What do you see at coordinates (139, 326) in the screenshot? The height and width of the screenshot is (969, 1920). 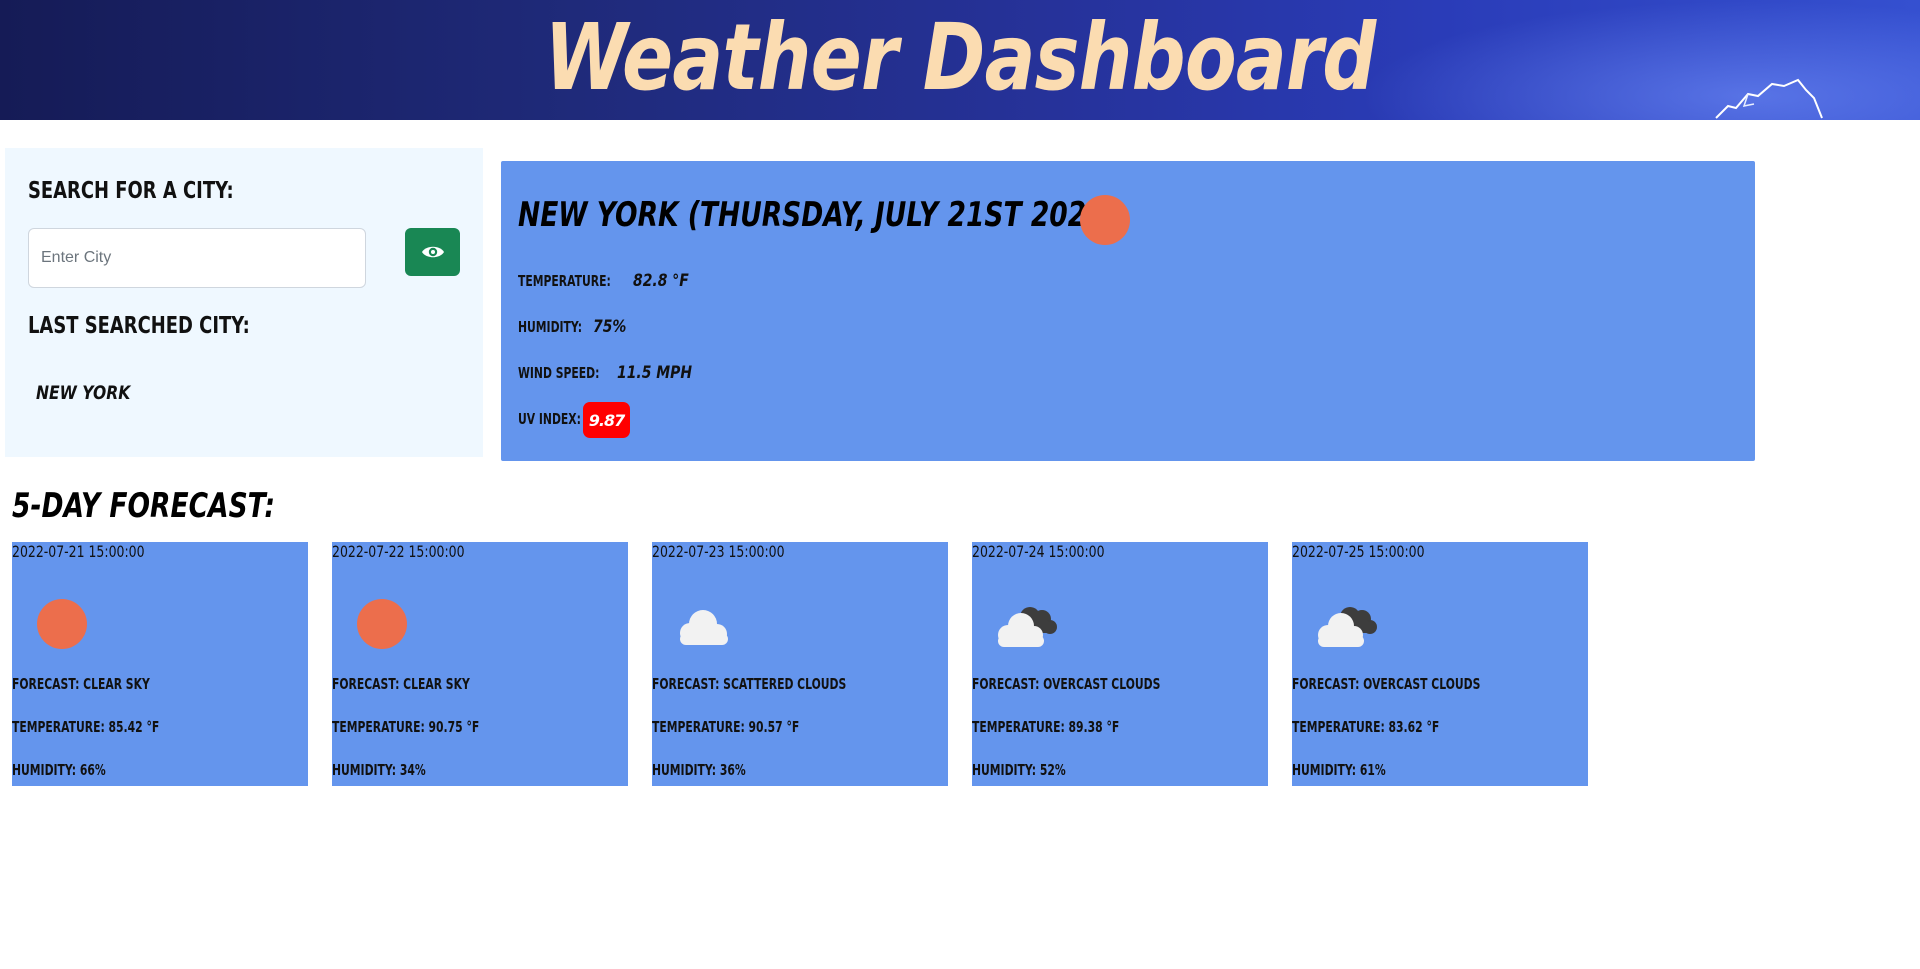 I see `last-searched-title: Last Searched City:` at bounding box center [139, 326].